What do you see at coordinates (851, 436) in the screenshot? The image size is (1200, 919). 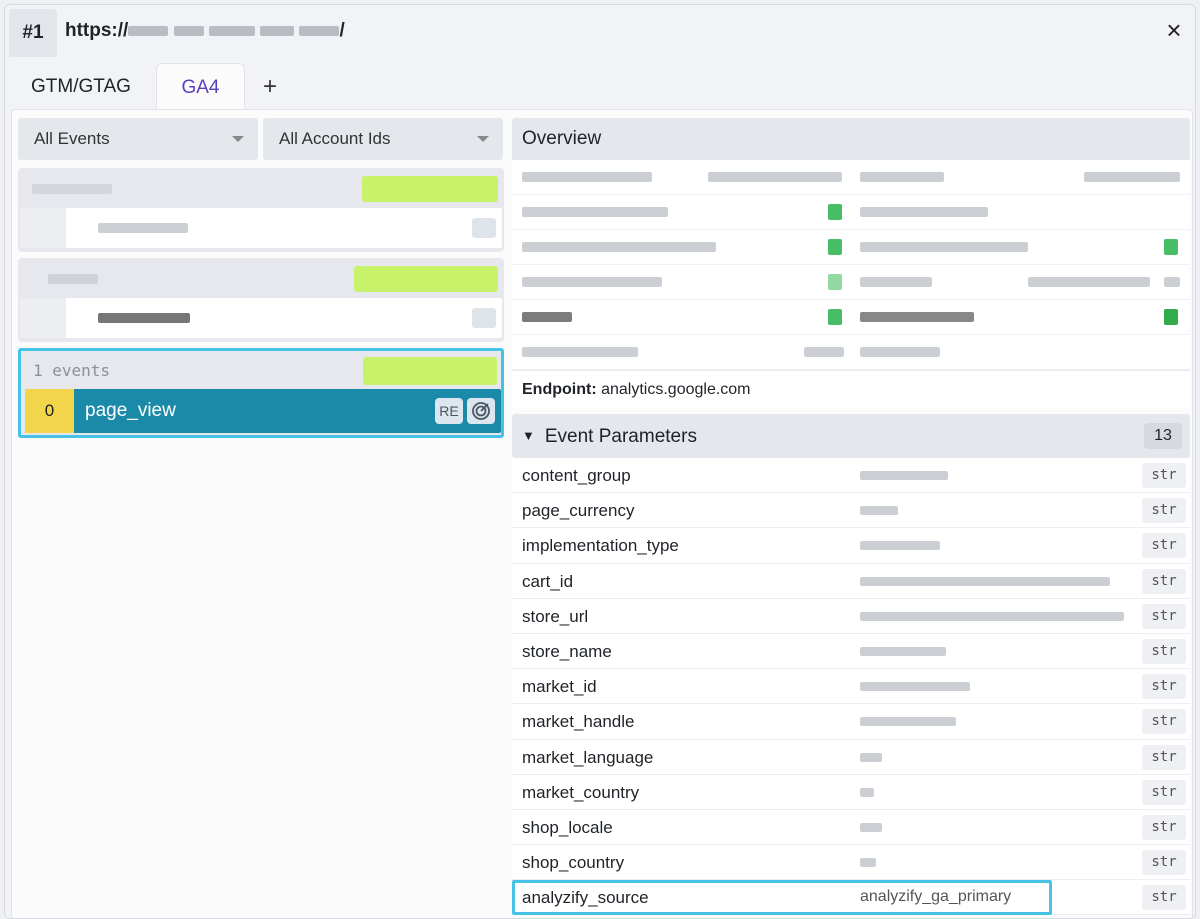 I see `event-parameters-header: ▼ Event Parameters 13` at bounding box center [851, 436].